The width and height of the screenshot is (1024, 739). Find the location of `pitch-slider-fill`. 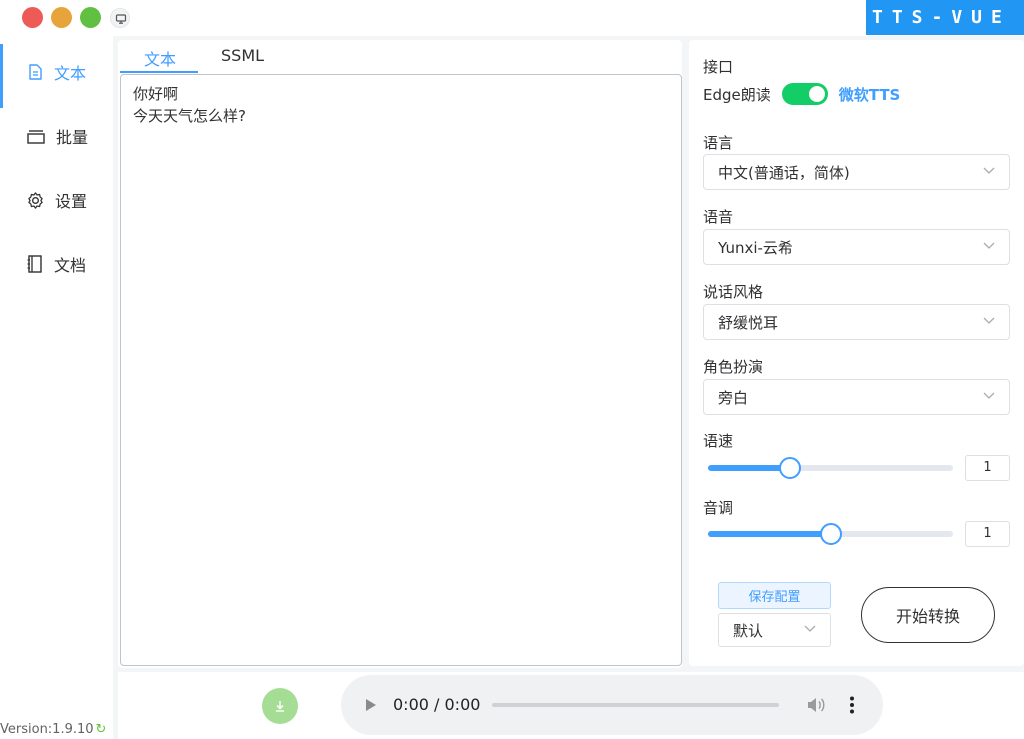

pitch-slider-fill is located at coordinates (769, 534).